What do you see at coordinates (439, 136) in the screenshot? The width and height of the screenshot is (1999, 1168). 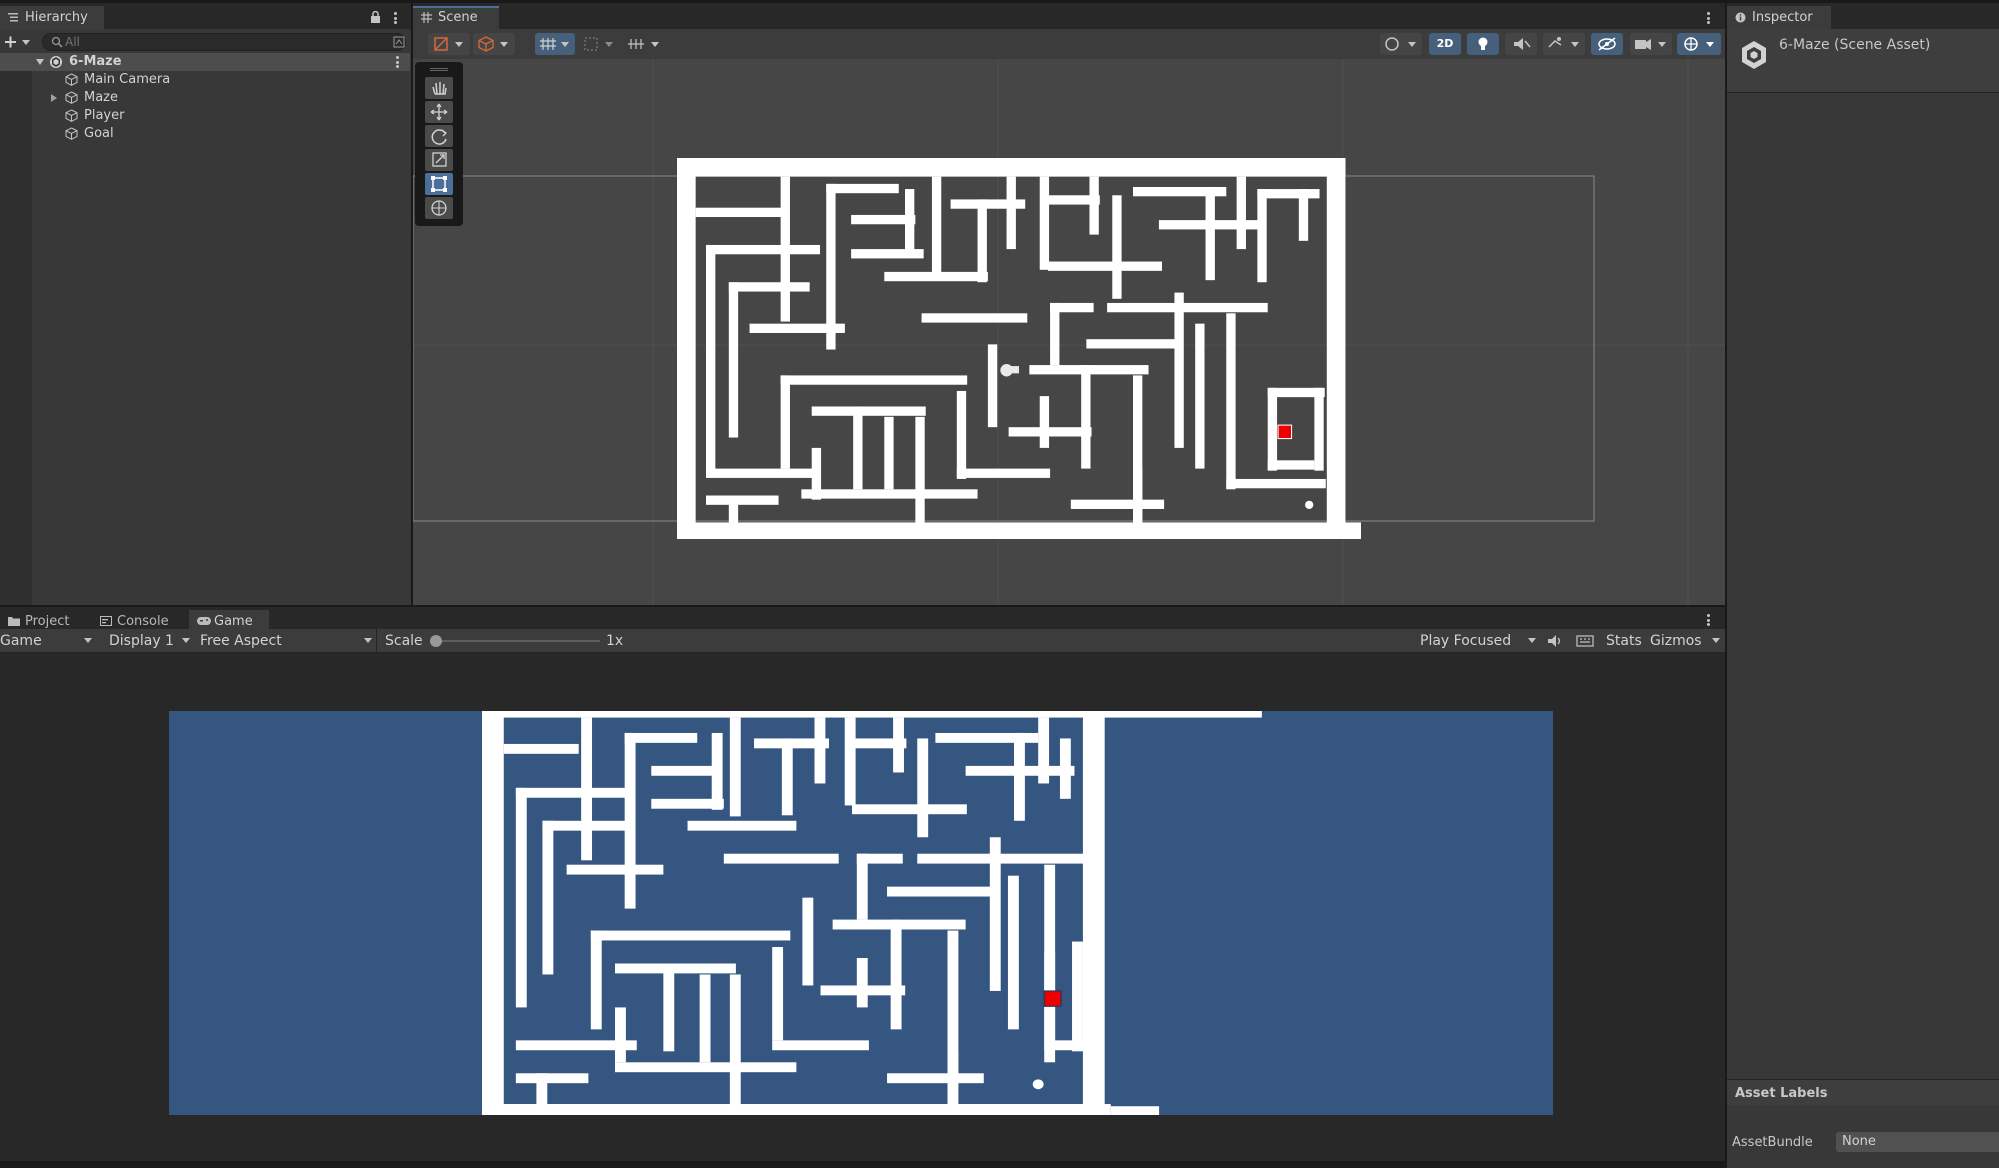 I see `rotate-tool-button` at bounding box center [439, 136].